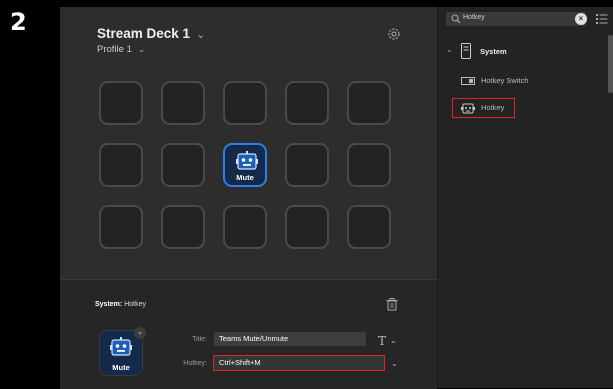  What do you see at coordinates (602, 19) in the screenshot?
I see `list-view-icon` at bounding box center [602, 19].